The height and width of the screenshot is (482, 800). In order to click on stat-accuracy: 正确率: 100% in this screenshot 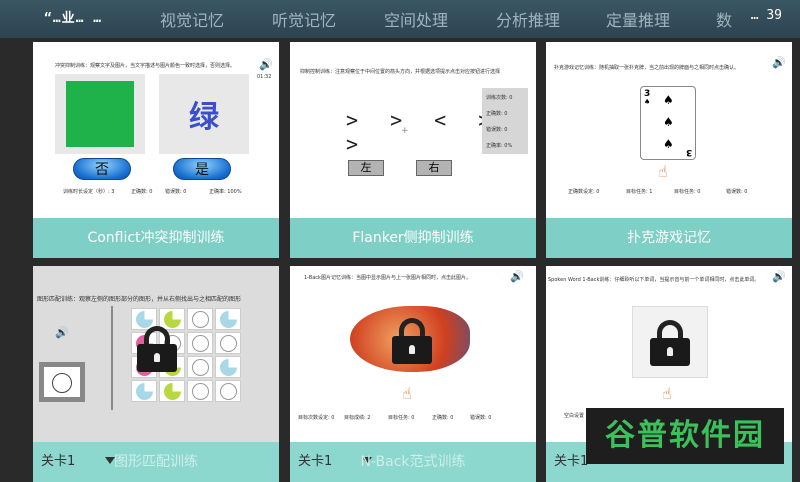, I will do `click(225, 192)`.